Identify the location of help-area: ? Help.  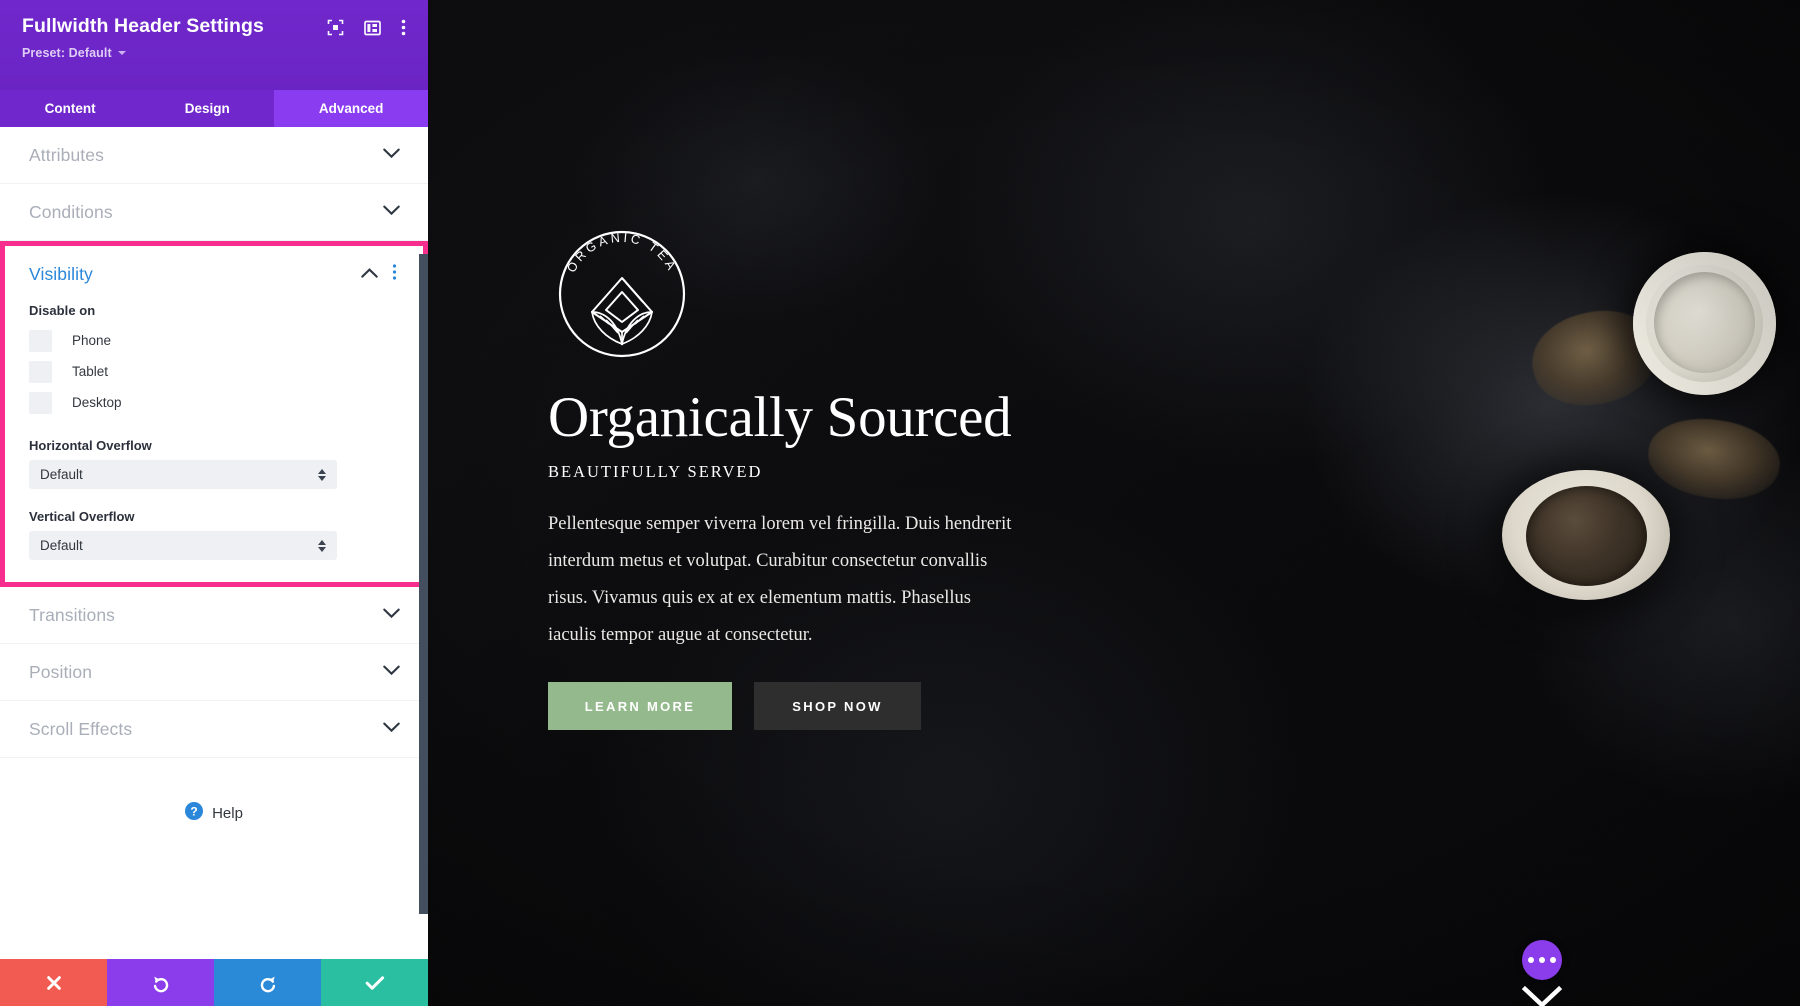
(214, 813).